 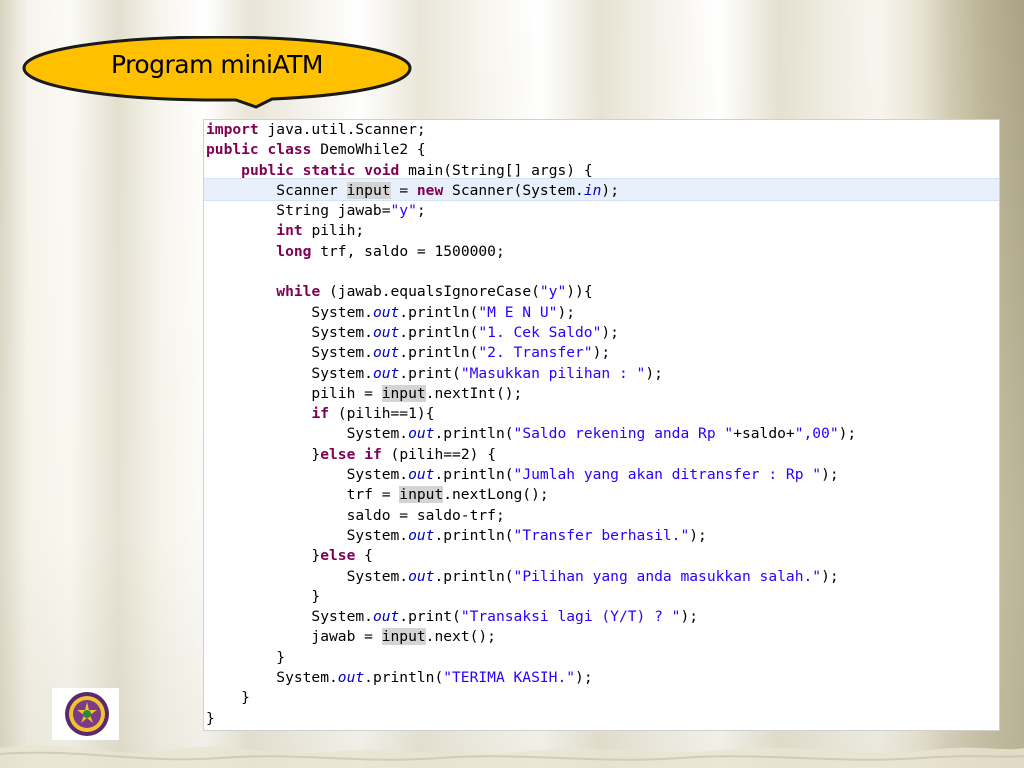 I want to click on code-line: System.out.println("2. Transfer");, so click(x=531, y=353).